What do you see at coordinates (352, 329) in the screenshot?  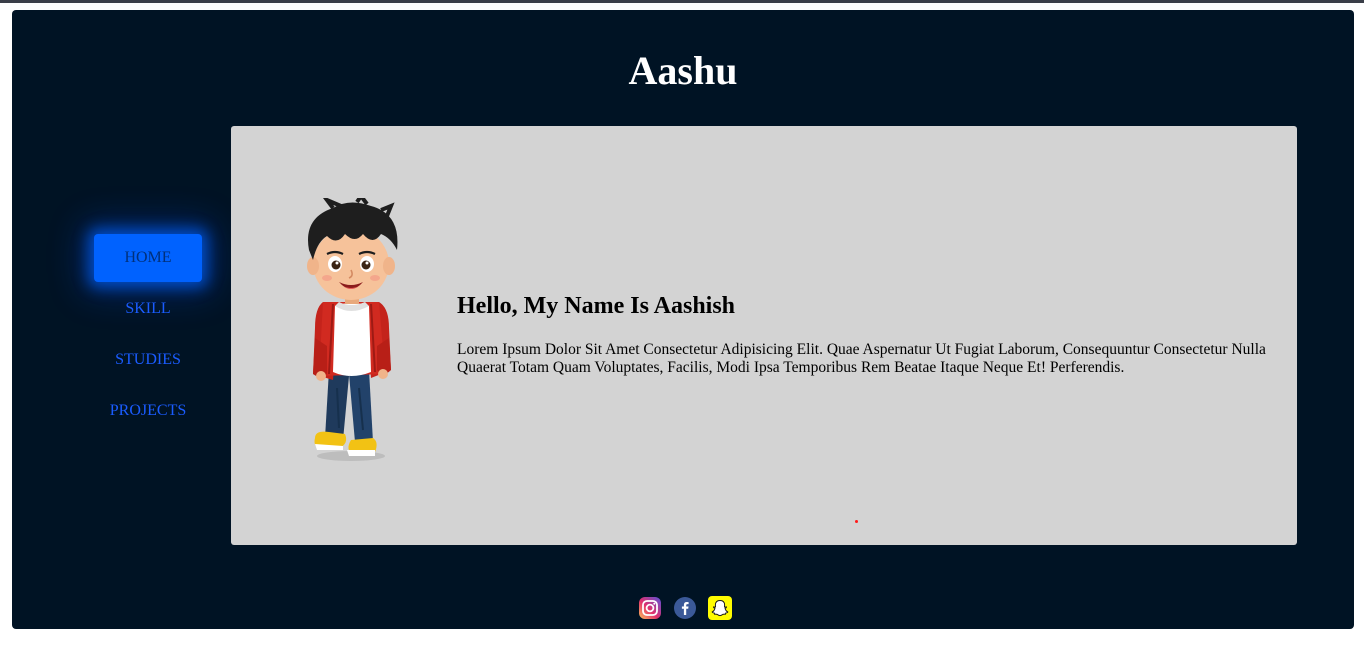 I see `cartoon-boy-image` at bounding box center [352, 329].